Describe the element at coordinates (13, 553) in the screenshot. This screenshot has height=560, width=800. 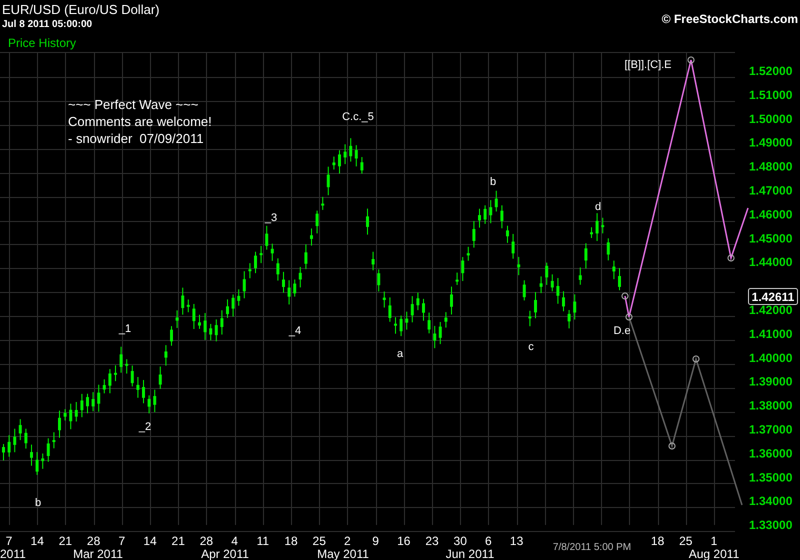
I see `axis-month-label: 2011` at that location.